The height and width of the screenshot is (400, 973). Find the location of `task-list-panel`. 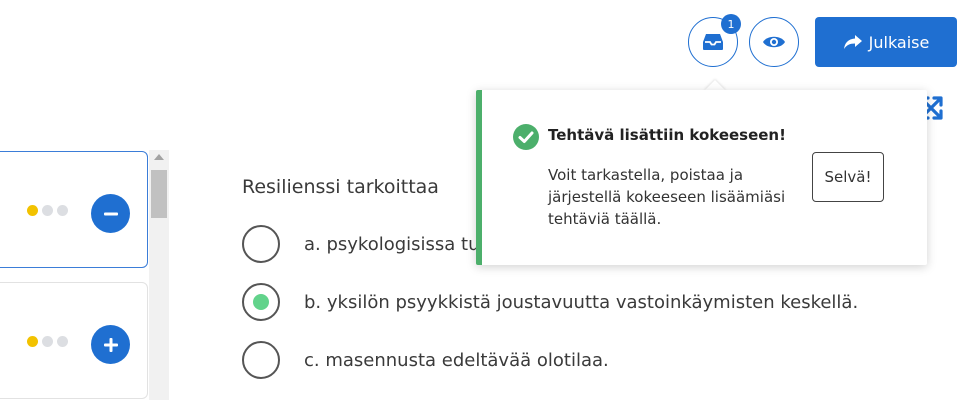

task-list-panel is located at coordinates (85, 275).